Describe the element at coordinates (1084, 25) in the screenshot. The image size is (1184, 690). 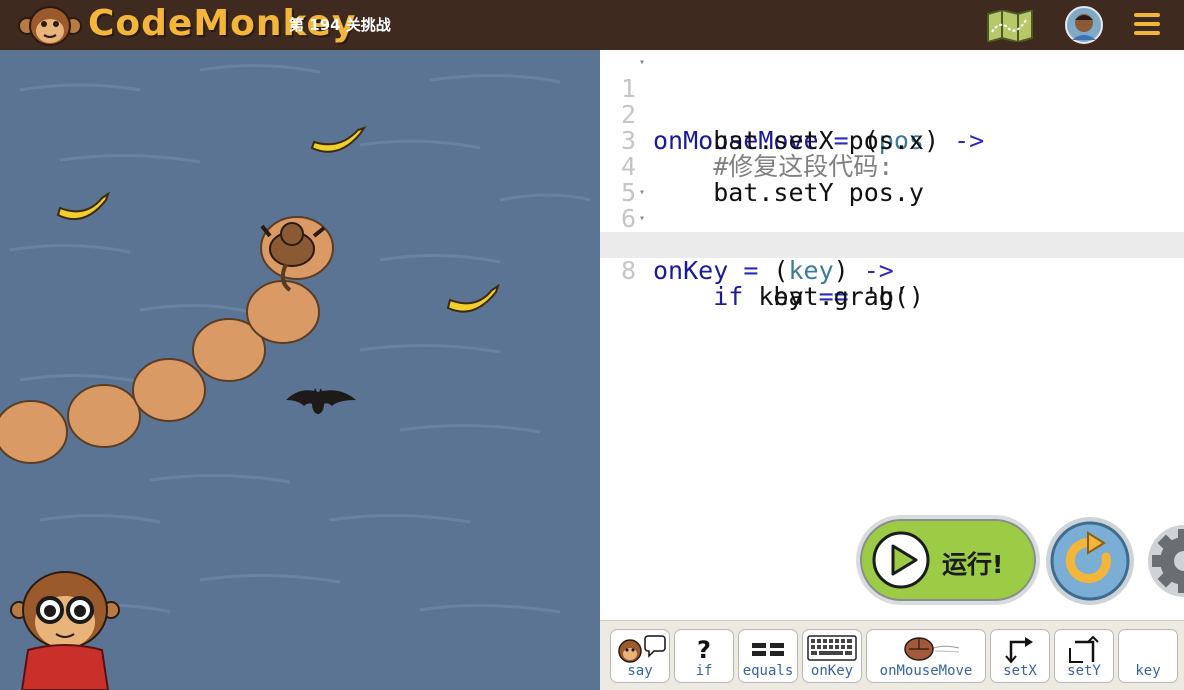
I see `avatar` at that location.